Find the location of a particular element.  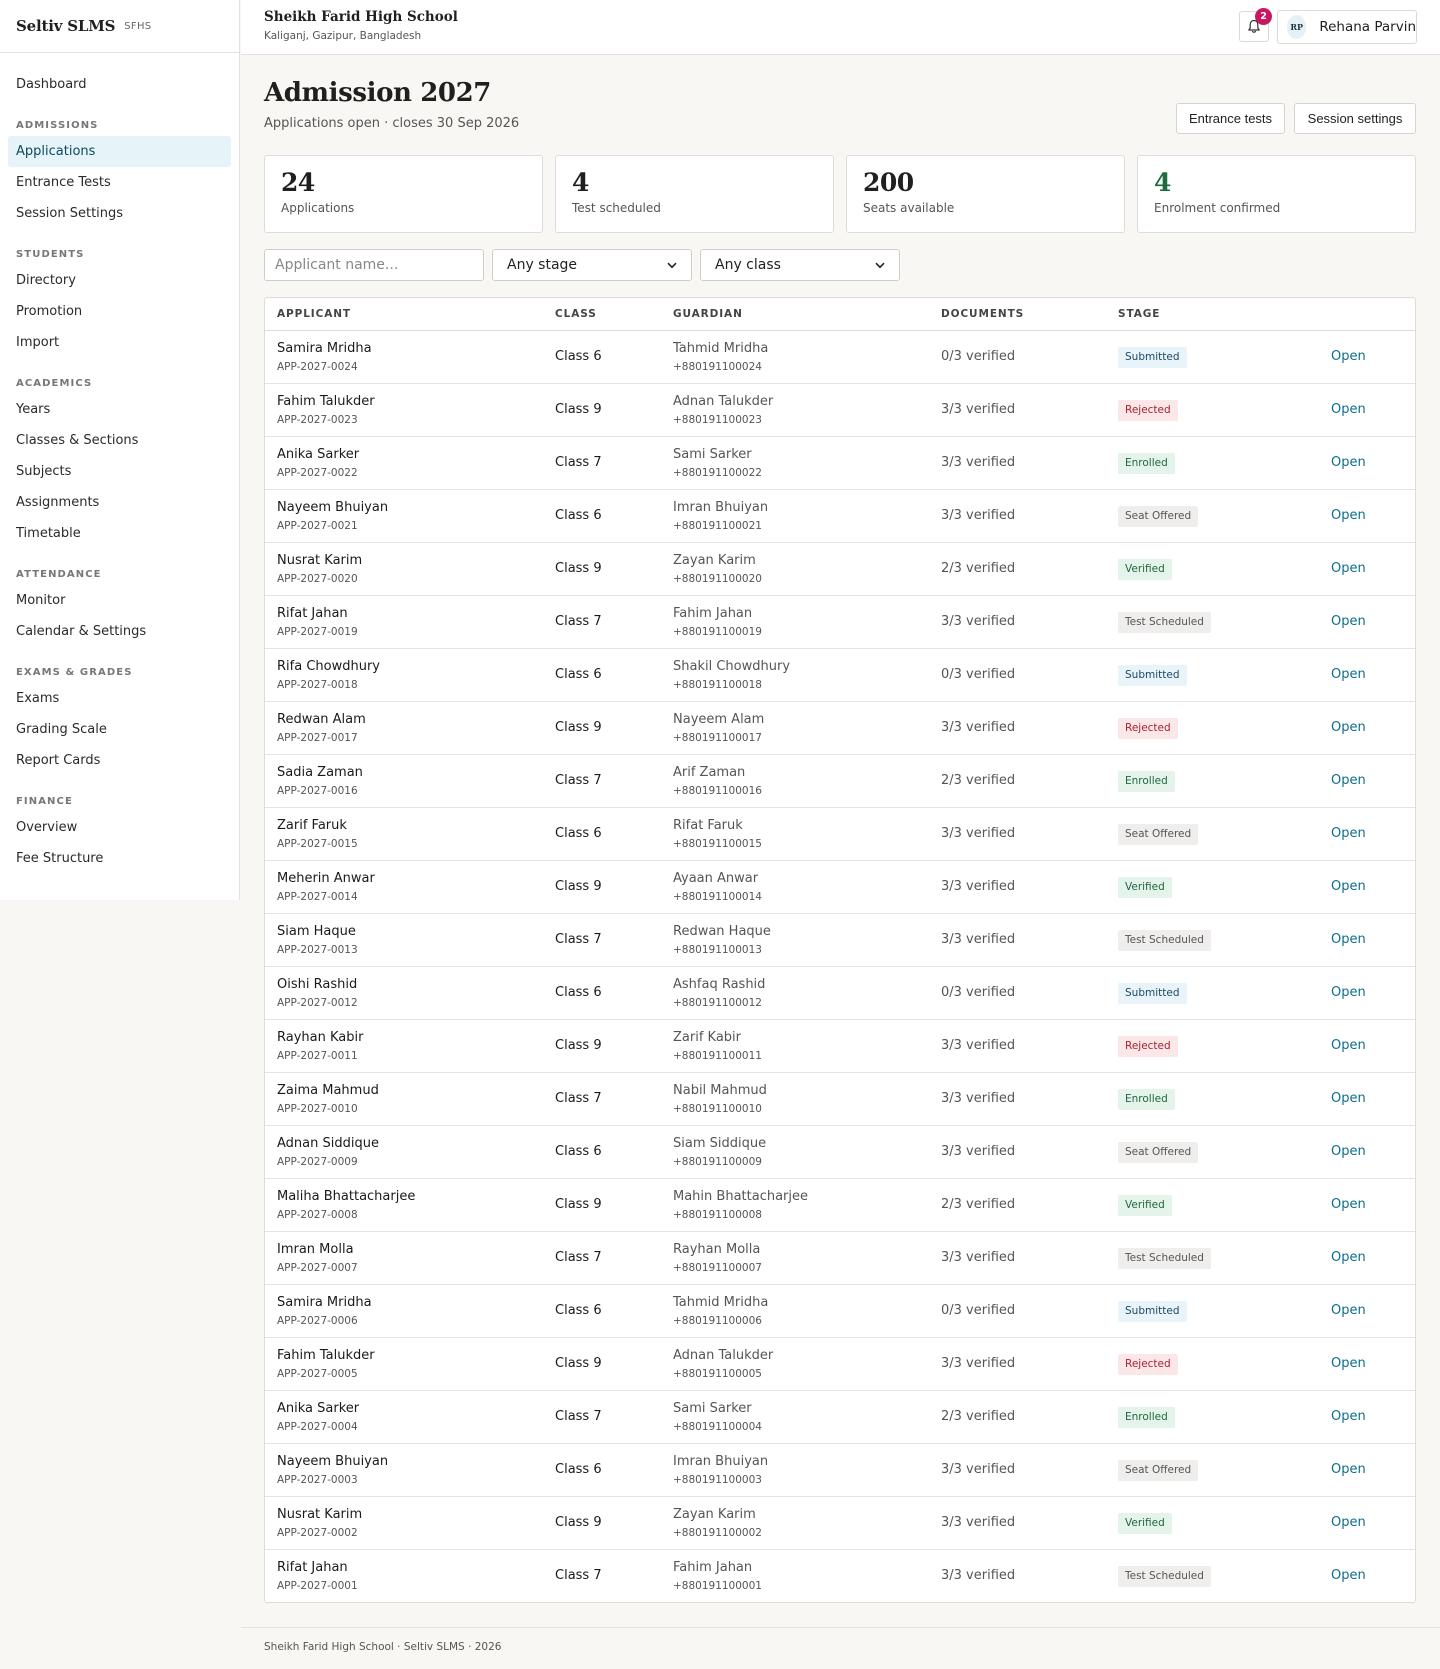

sidebar-item-subjects: Subjects is located at coordinates (119, 471).